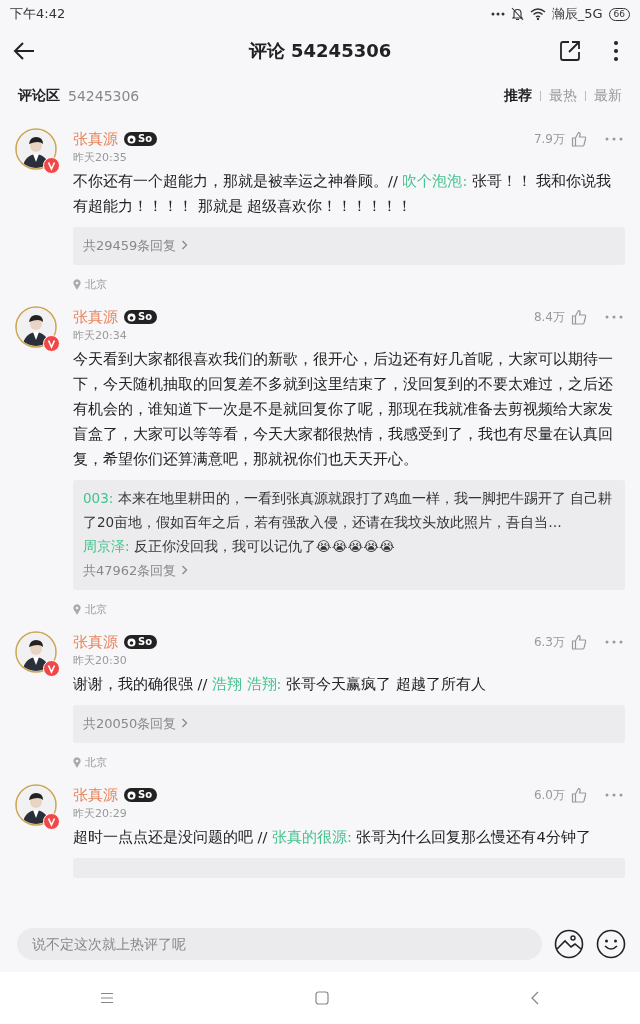 The height and width of the screenshot is (1024, 640). What do you see at coordinates (98, 498) in the screenshot?
I see `user-link: 003:` at bounding box center [98, 498].